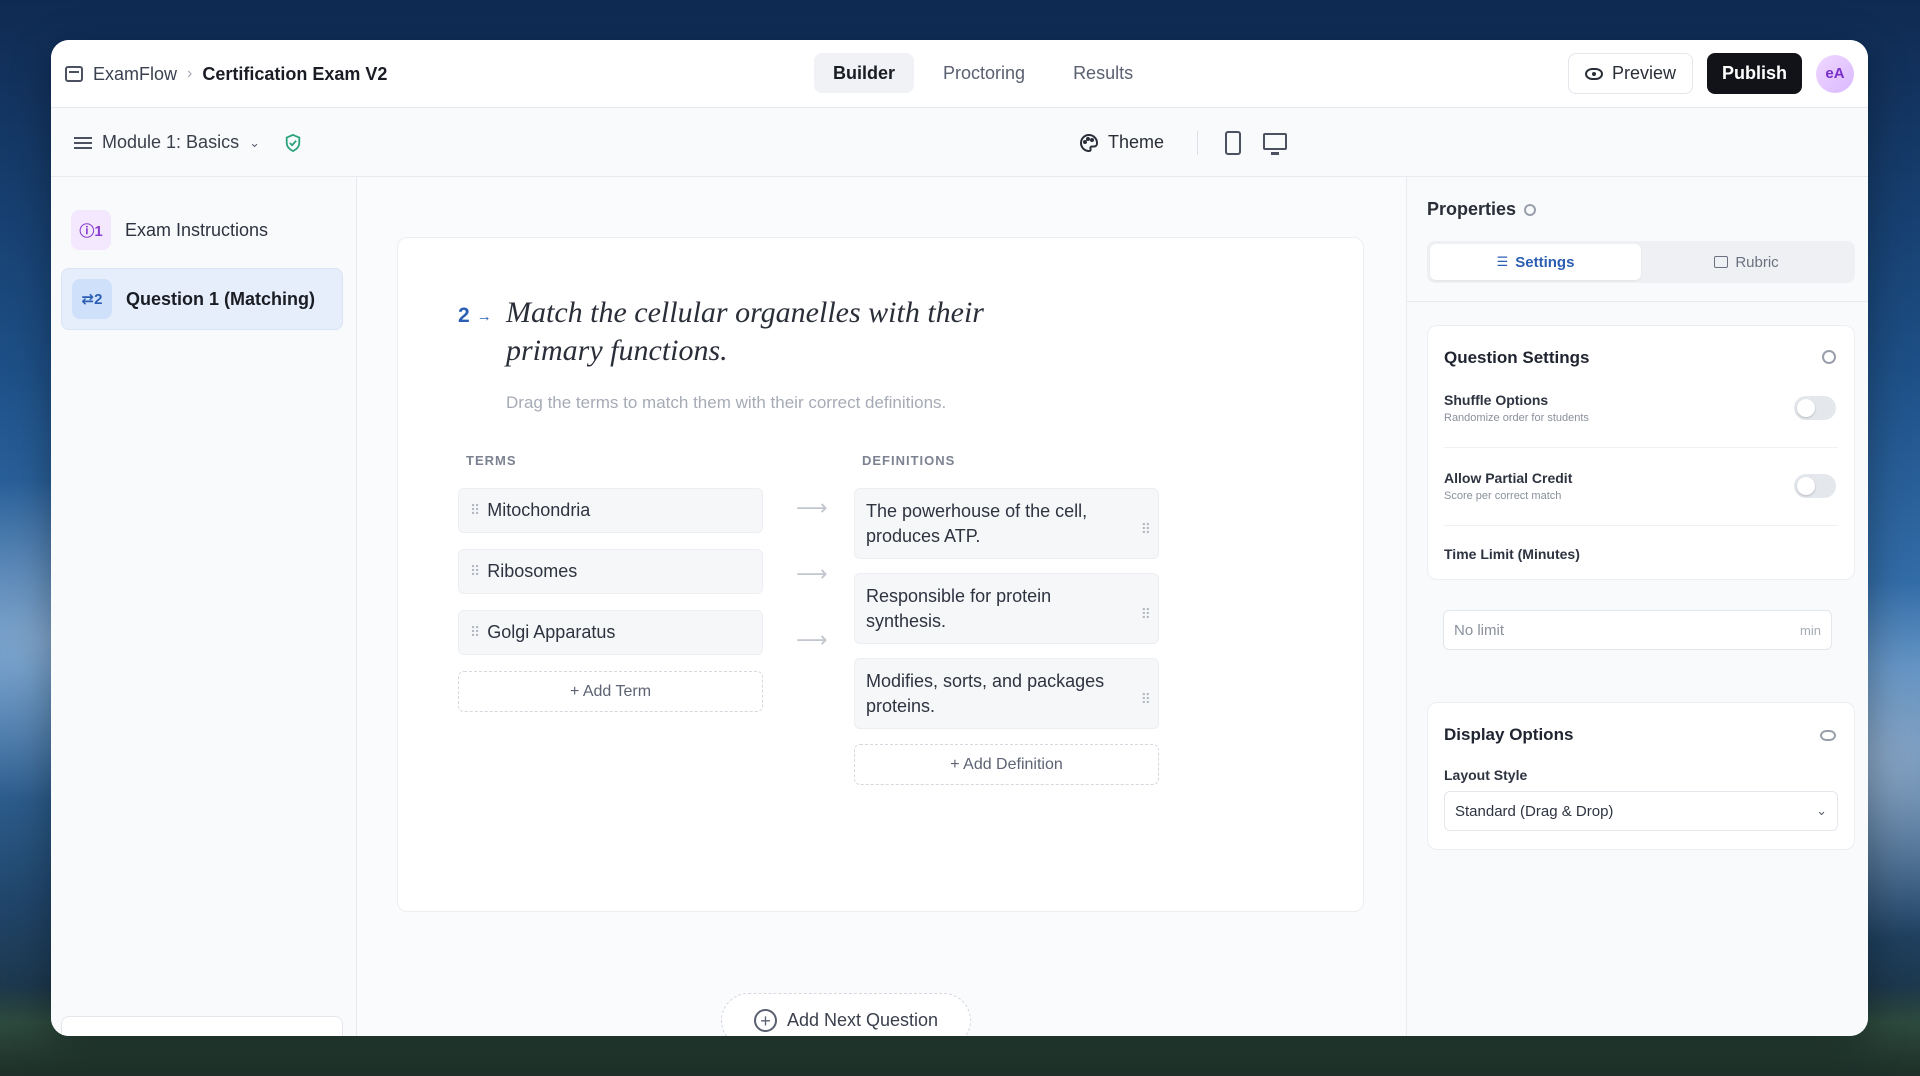  I want to click on desktop-view-button, so click(1275, 143).